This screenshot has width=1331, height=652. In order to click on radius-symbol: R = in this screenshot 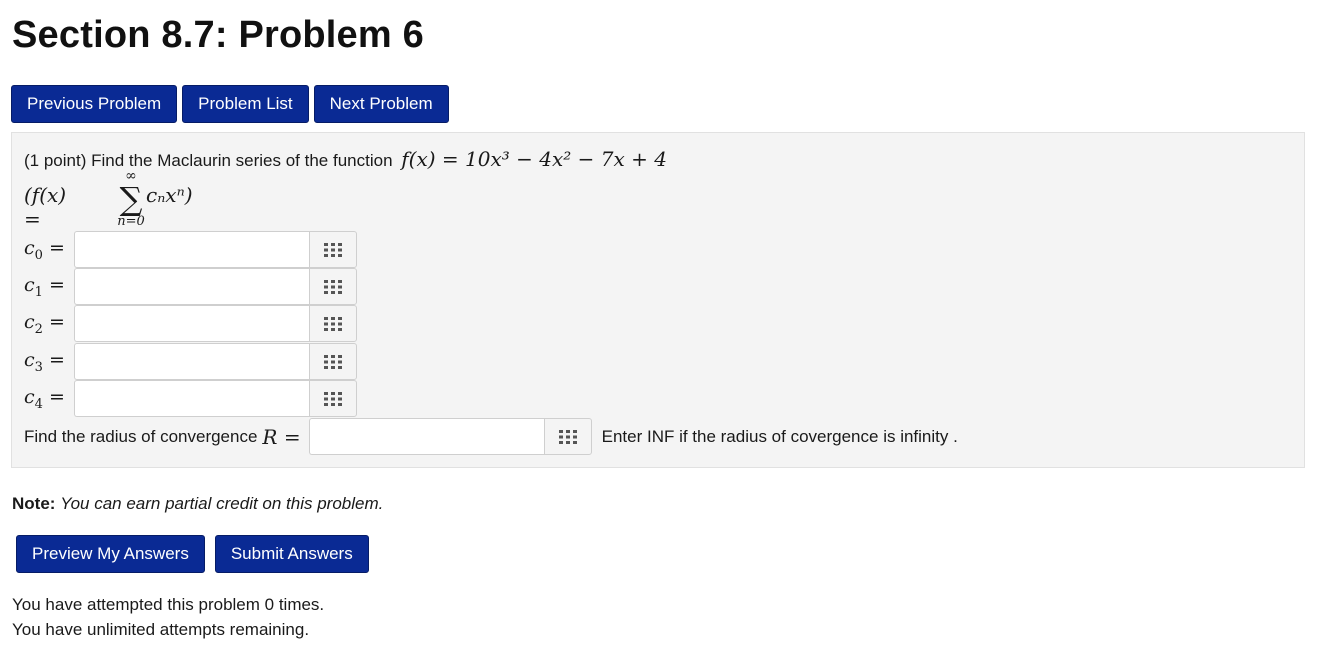, I will do `click(281, 436)`.